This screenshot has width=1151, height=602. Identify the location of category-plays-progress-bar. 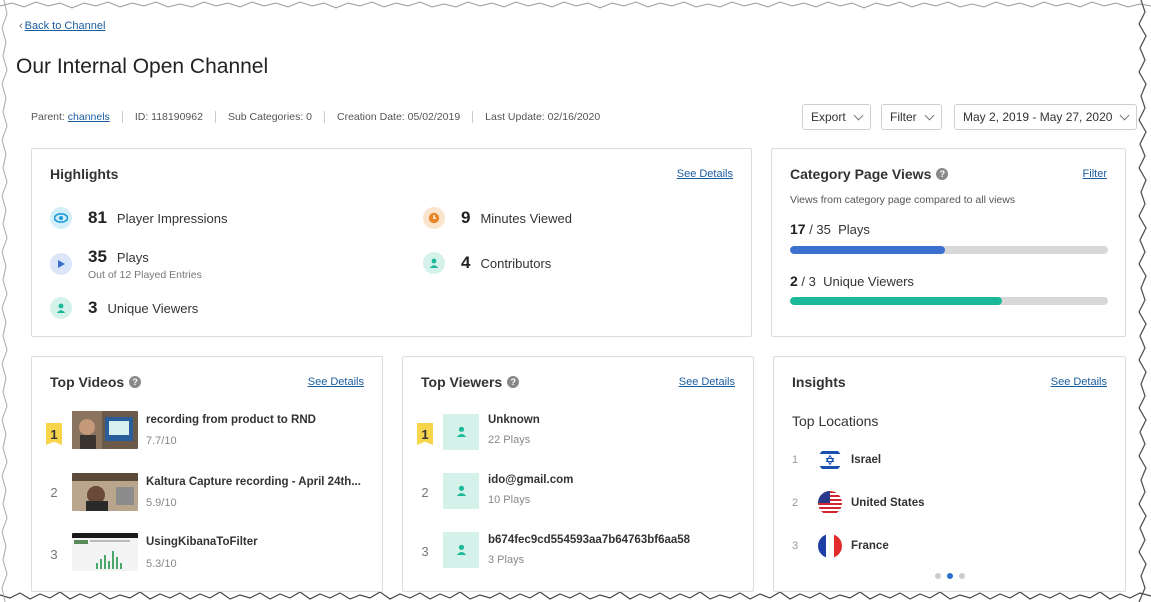
(949, 250).